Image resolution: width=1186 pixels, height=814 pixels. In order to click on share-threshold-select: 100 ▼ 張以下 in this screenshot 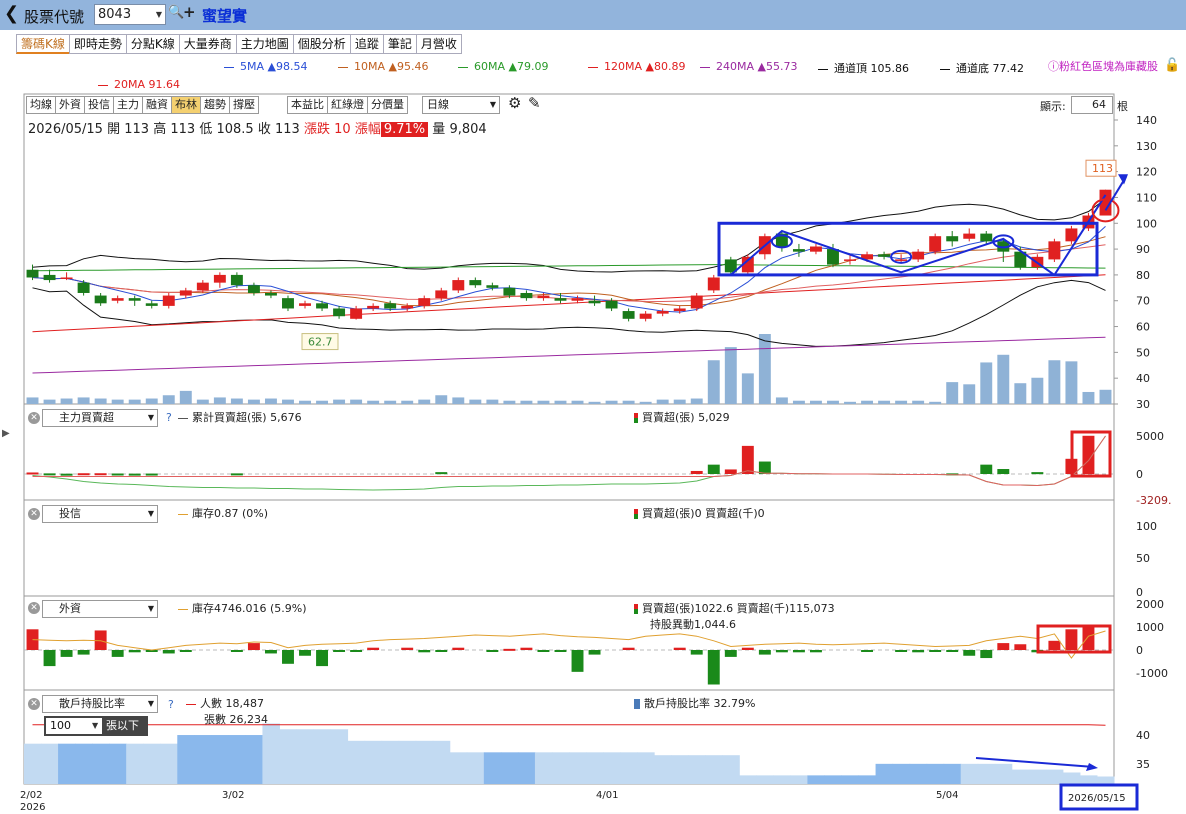, I will do `click(96, 726)`.